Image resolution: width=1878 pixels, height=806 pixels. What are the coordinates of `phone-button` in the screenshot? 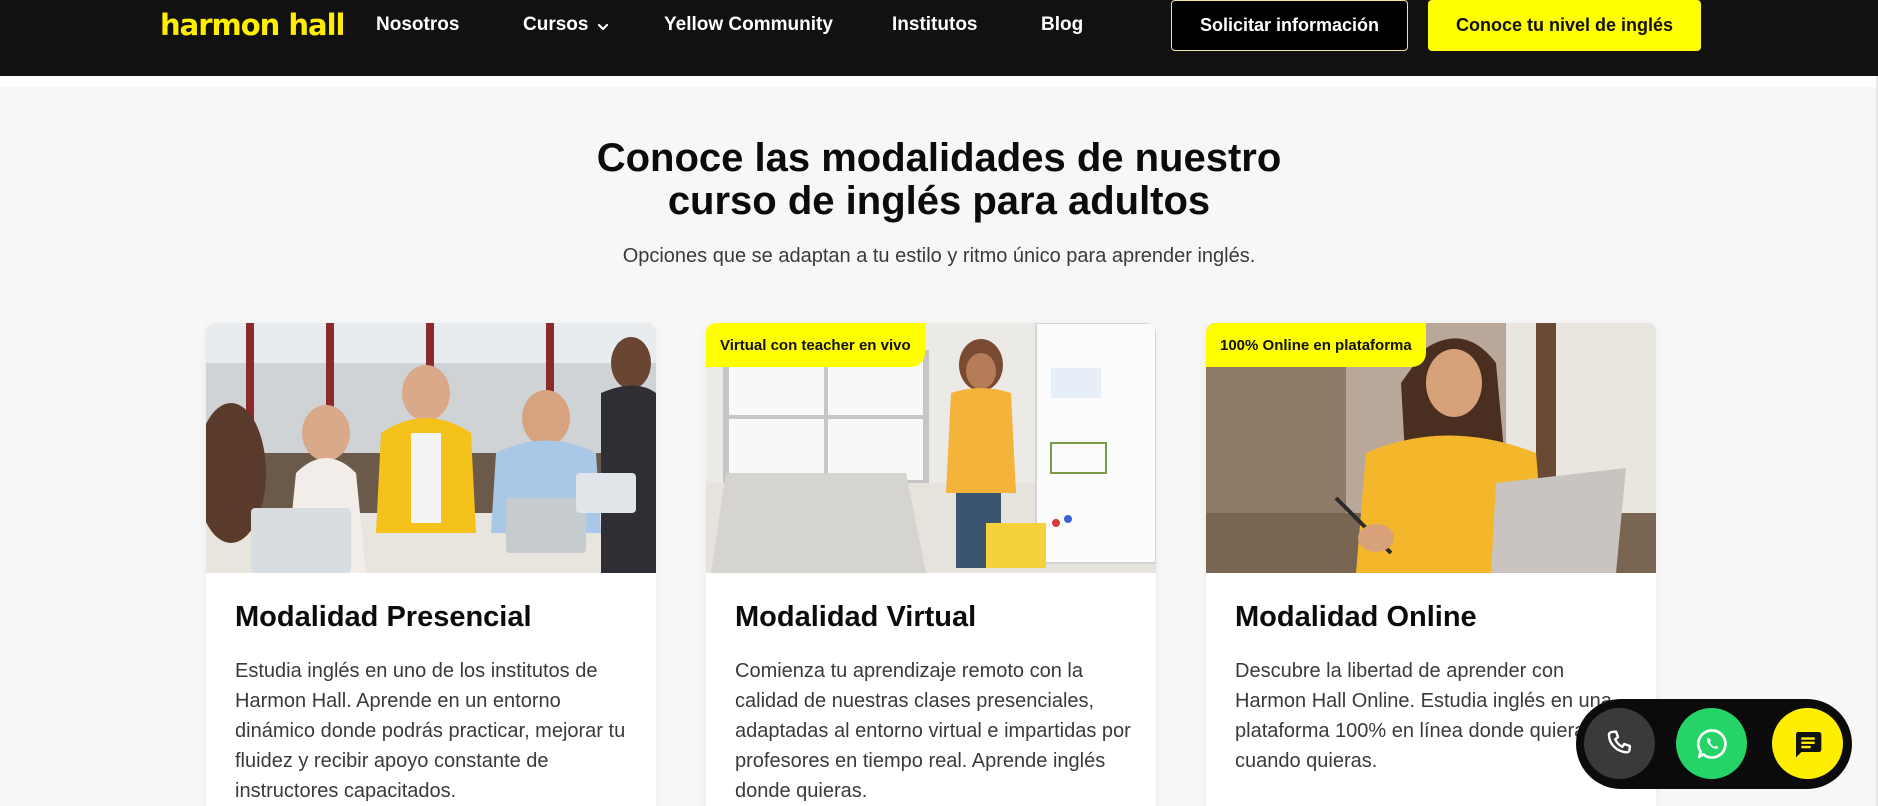 It's located at (1619, 743).